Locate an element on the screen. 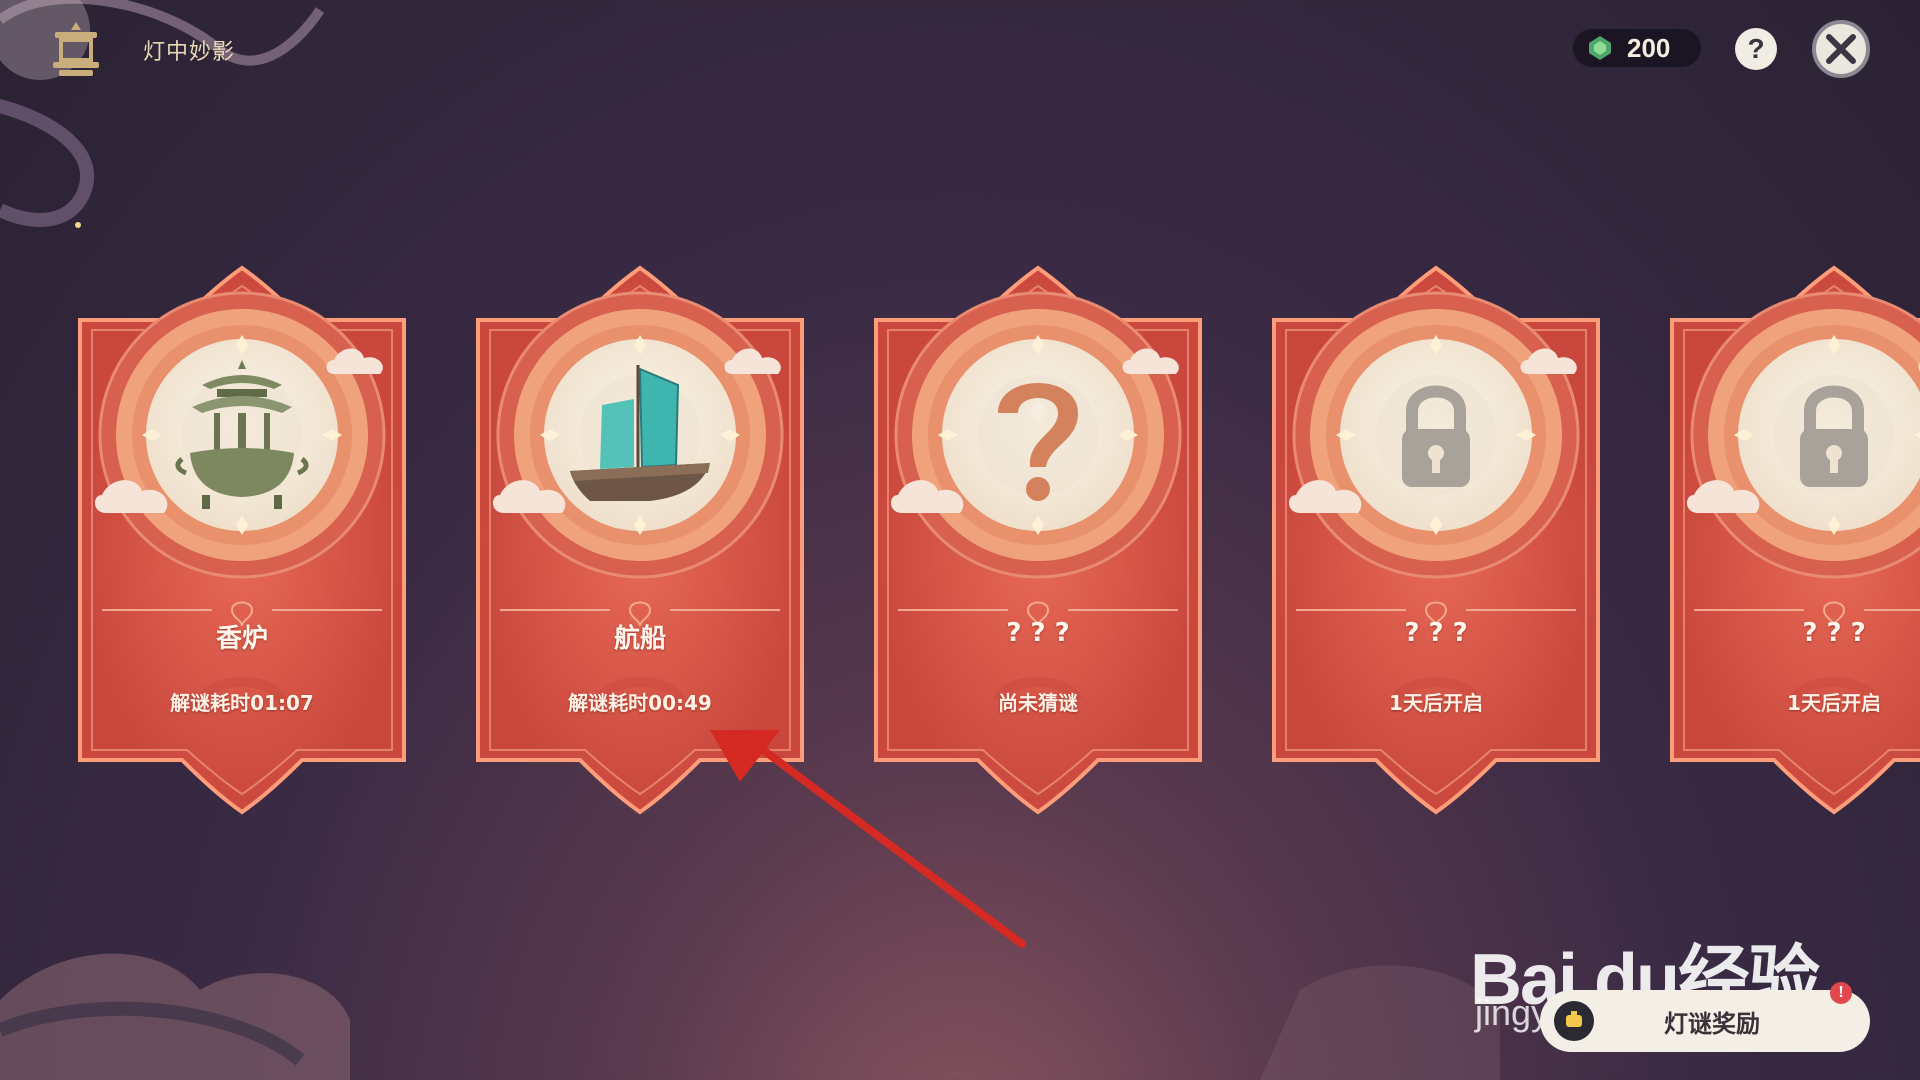  notification-badge: ! is located at coordinates (1841, 993).